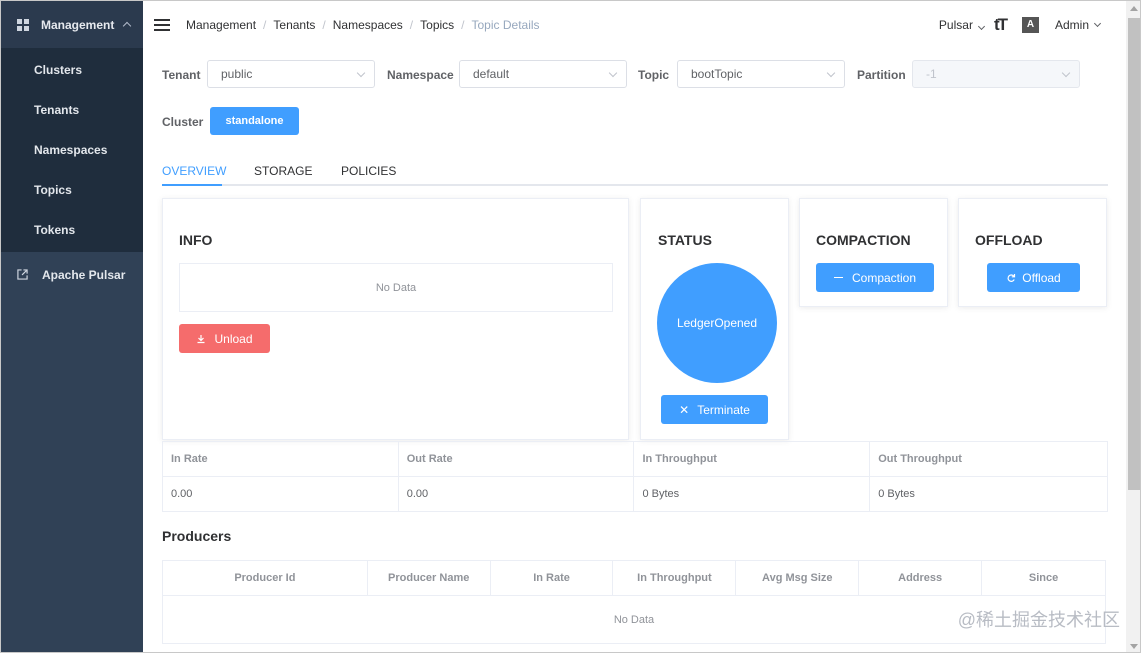 Image resolution: width=1141 pixels, height=653 pixels. I want to click on sidebar-item-clusters: Clusters, so click(72, 70).